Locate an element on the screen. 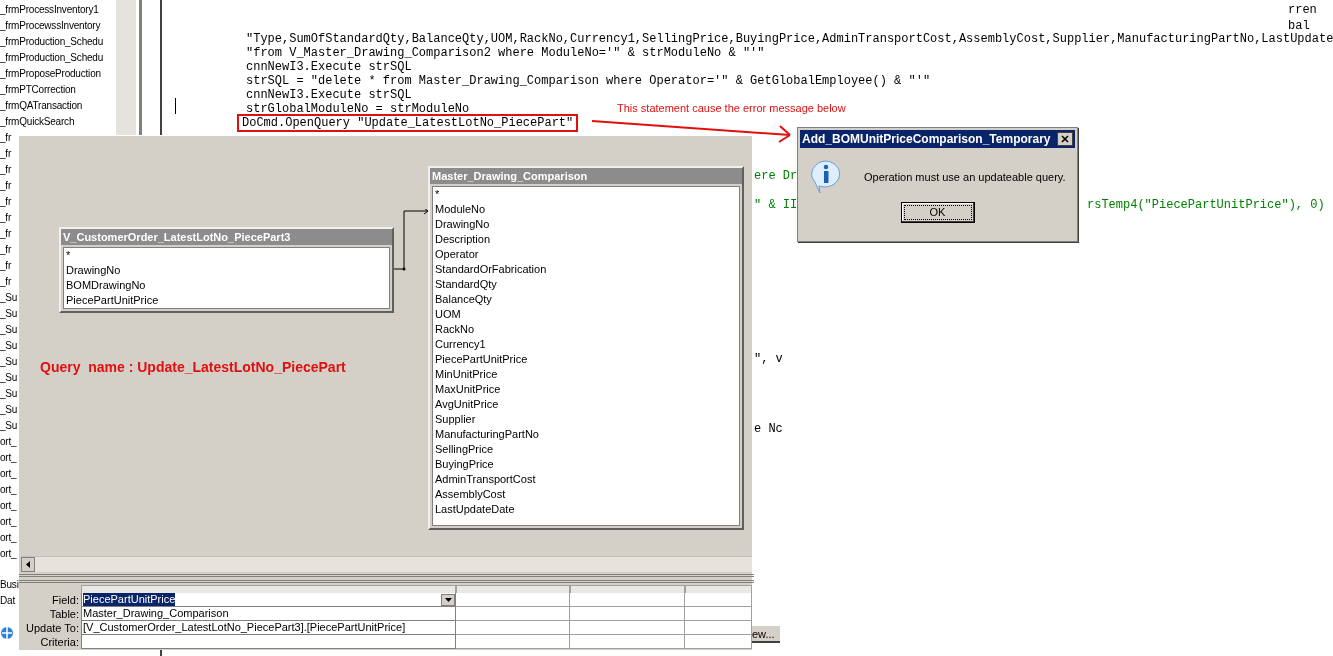  list-item: Busi is located at coordinates (9, 585).